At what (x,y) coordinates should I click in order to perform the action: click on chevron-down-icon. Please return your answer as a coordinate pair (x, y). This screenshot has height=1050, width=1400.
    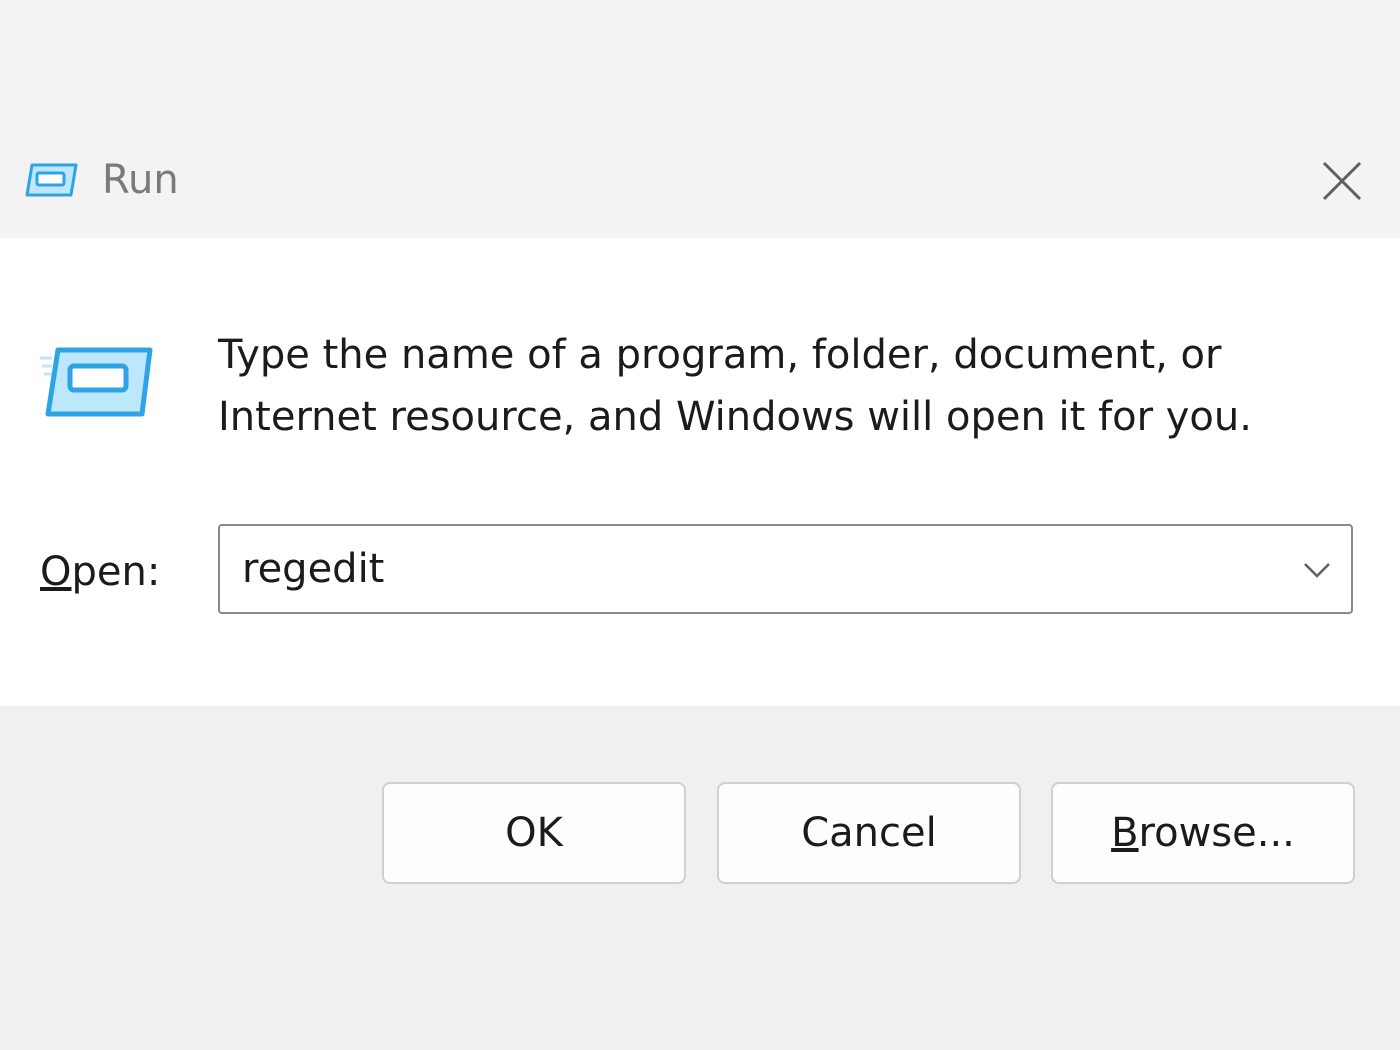
    Looking at the image, I should click on (1317, 570).